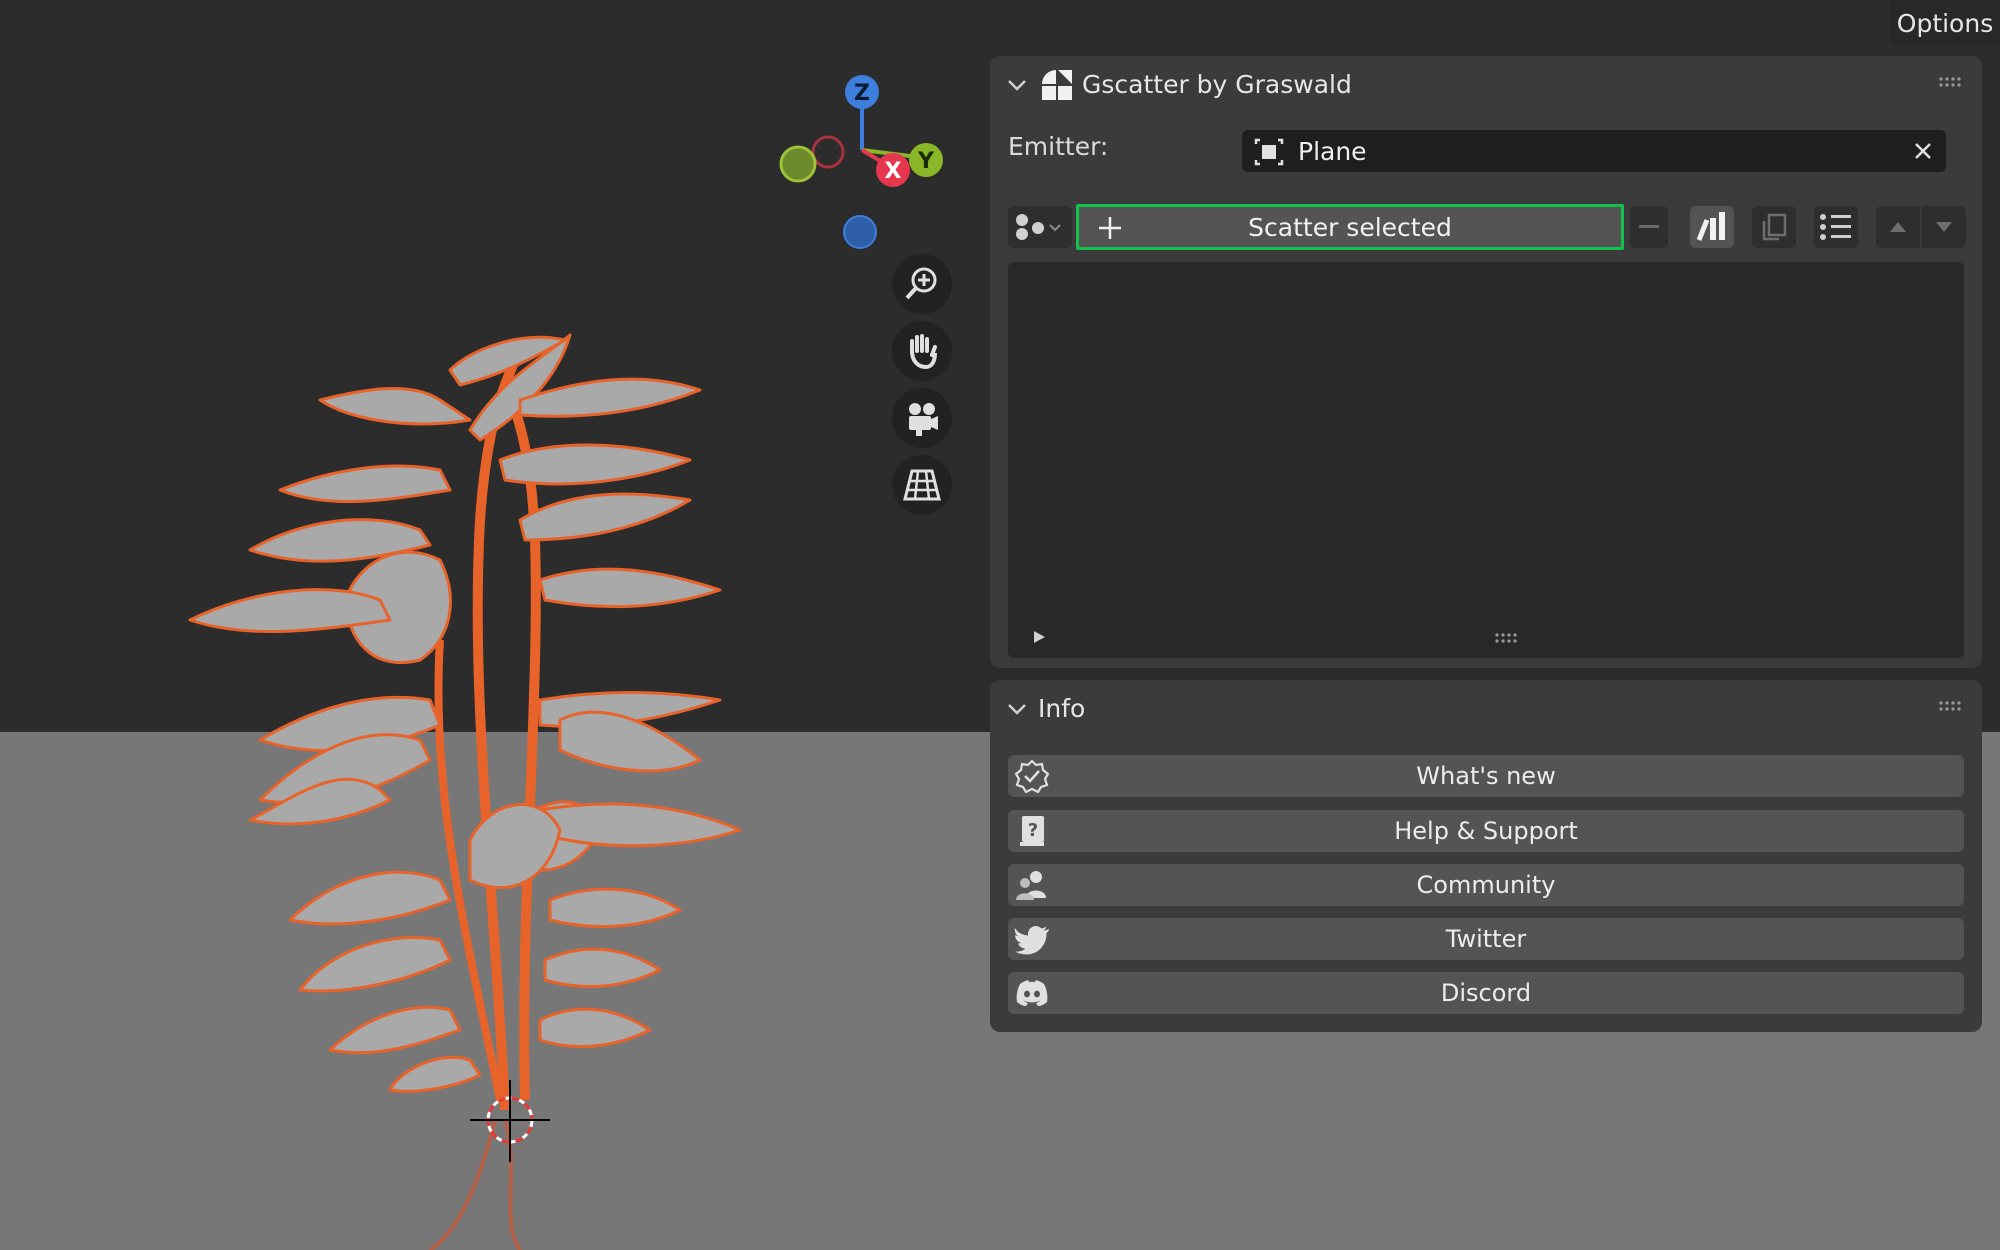  I want to click on pan-hand-icon, so click(923, 352).